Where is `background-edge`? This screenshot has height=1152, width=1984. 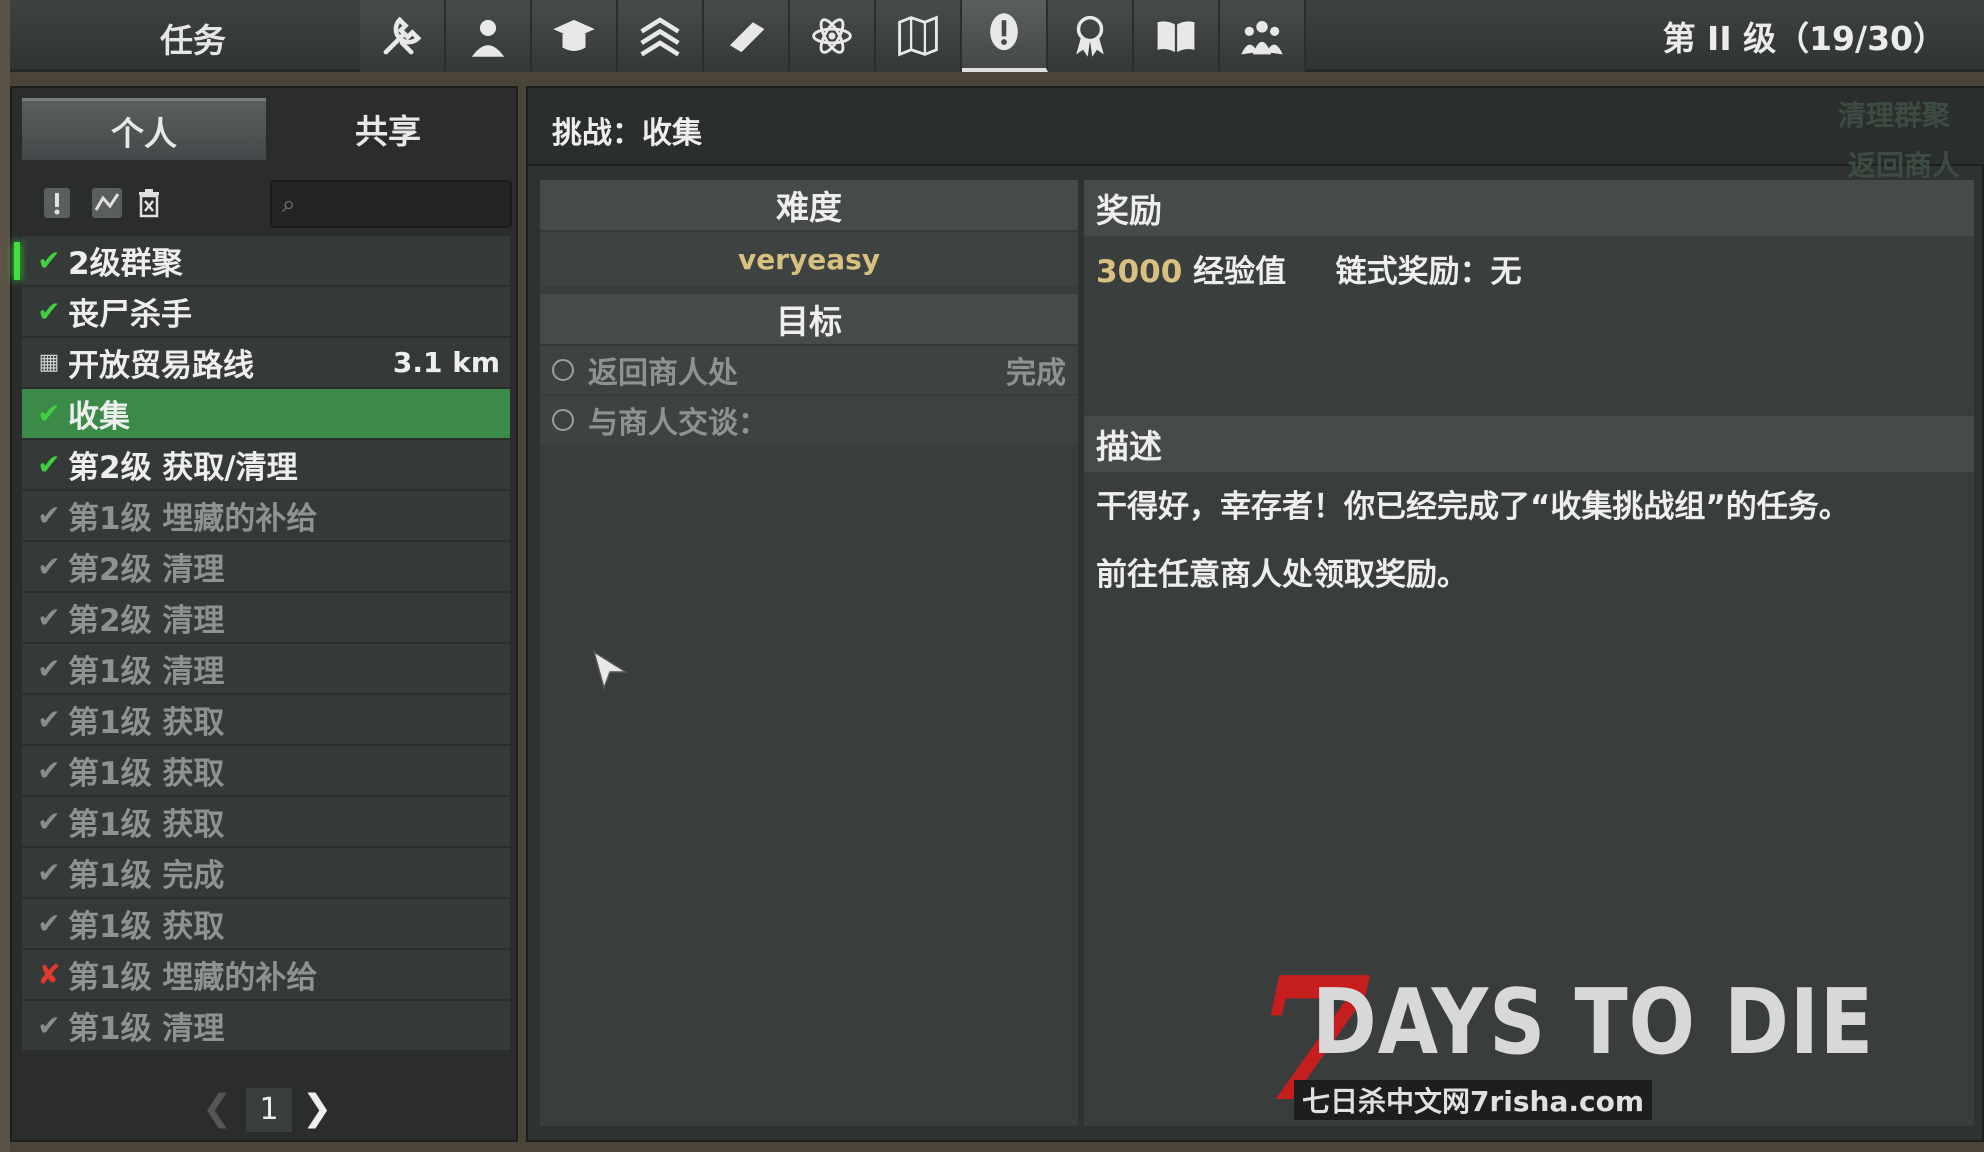 background-edge is located at coordinates (5, 576).